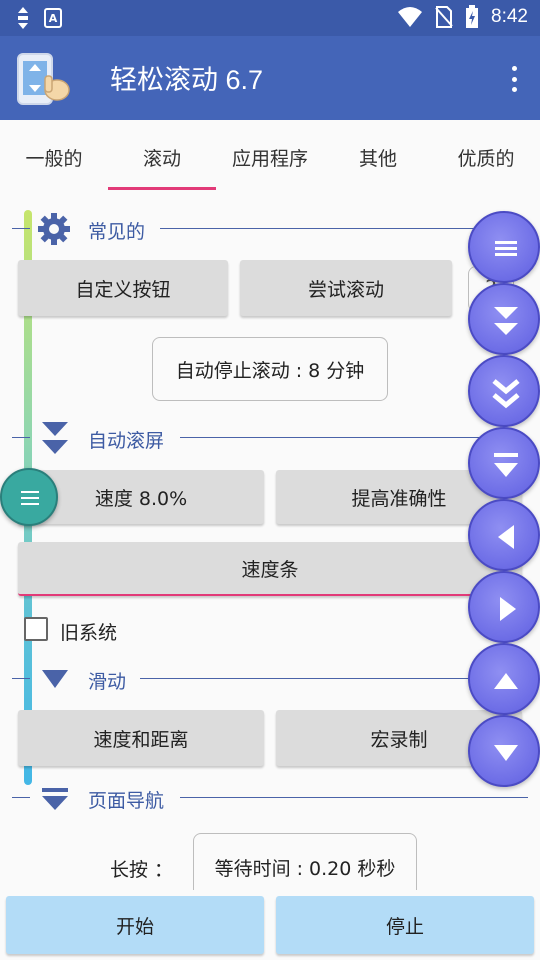 Image resolution: width=540 pixels, height=960 pixels. I want to click on stop-button: 停止, so click(405, 925).